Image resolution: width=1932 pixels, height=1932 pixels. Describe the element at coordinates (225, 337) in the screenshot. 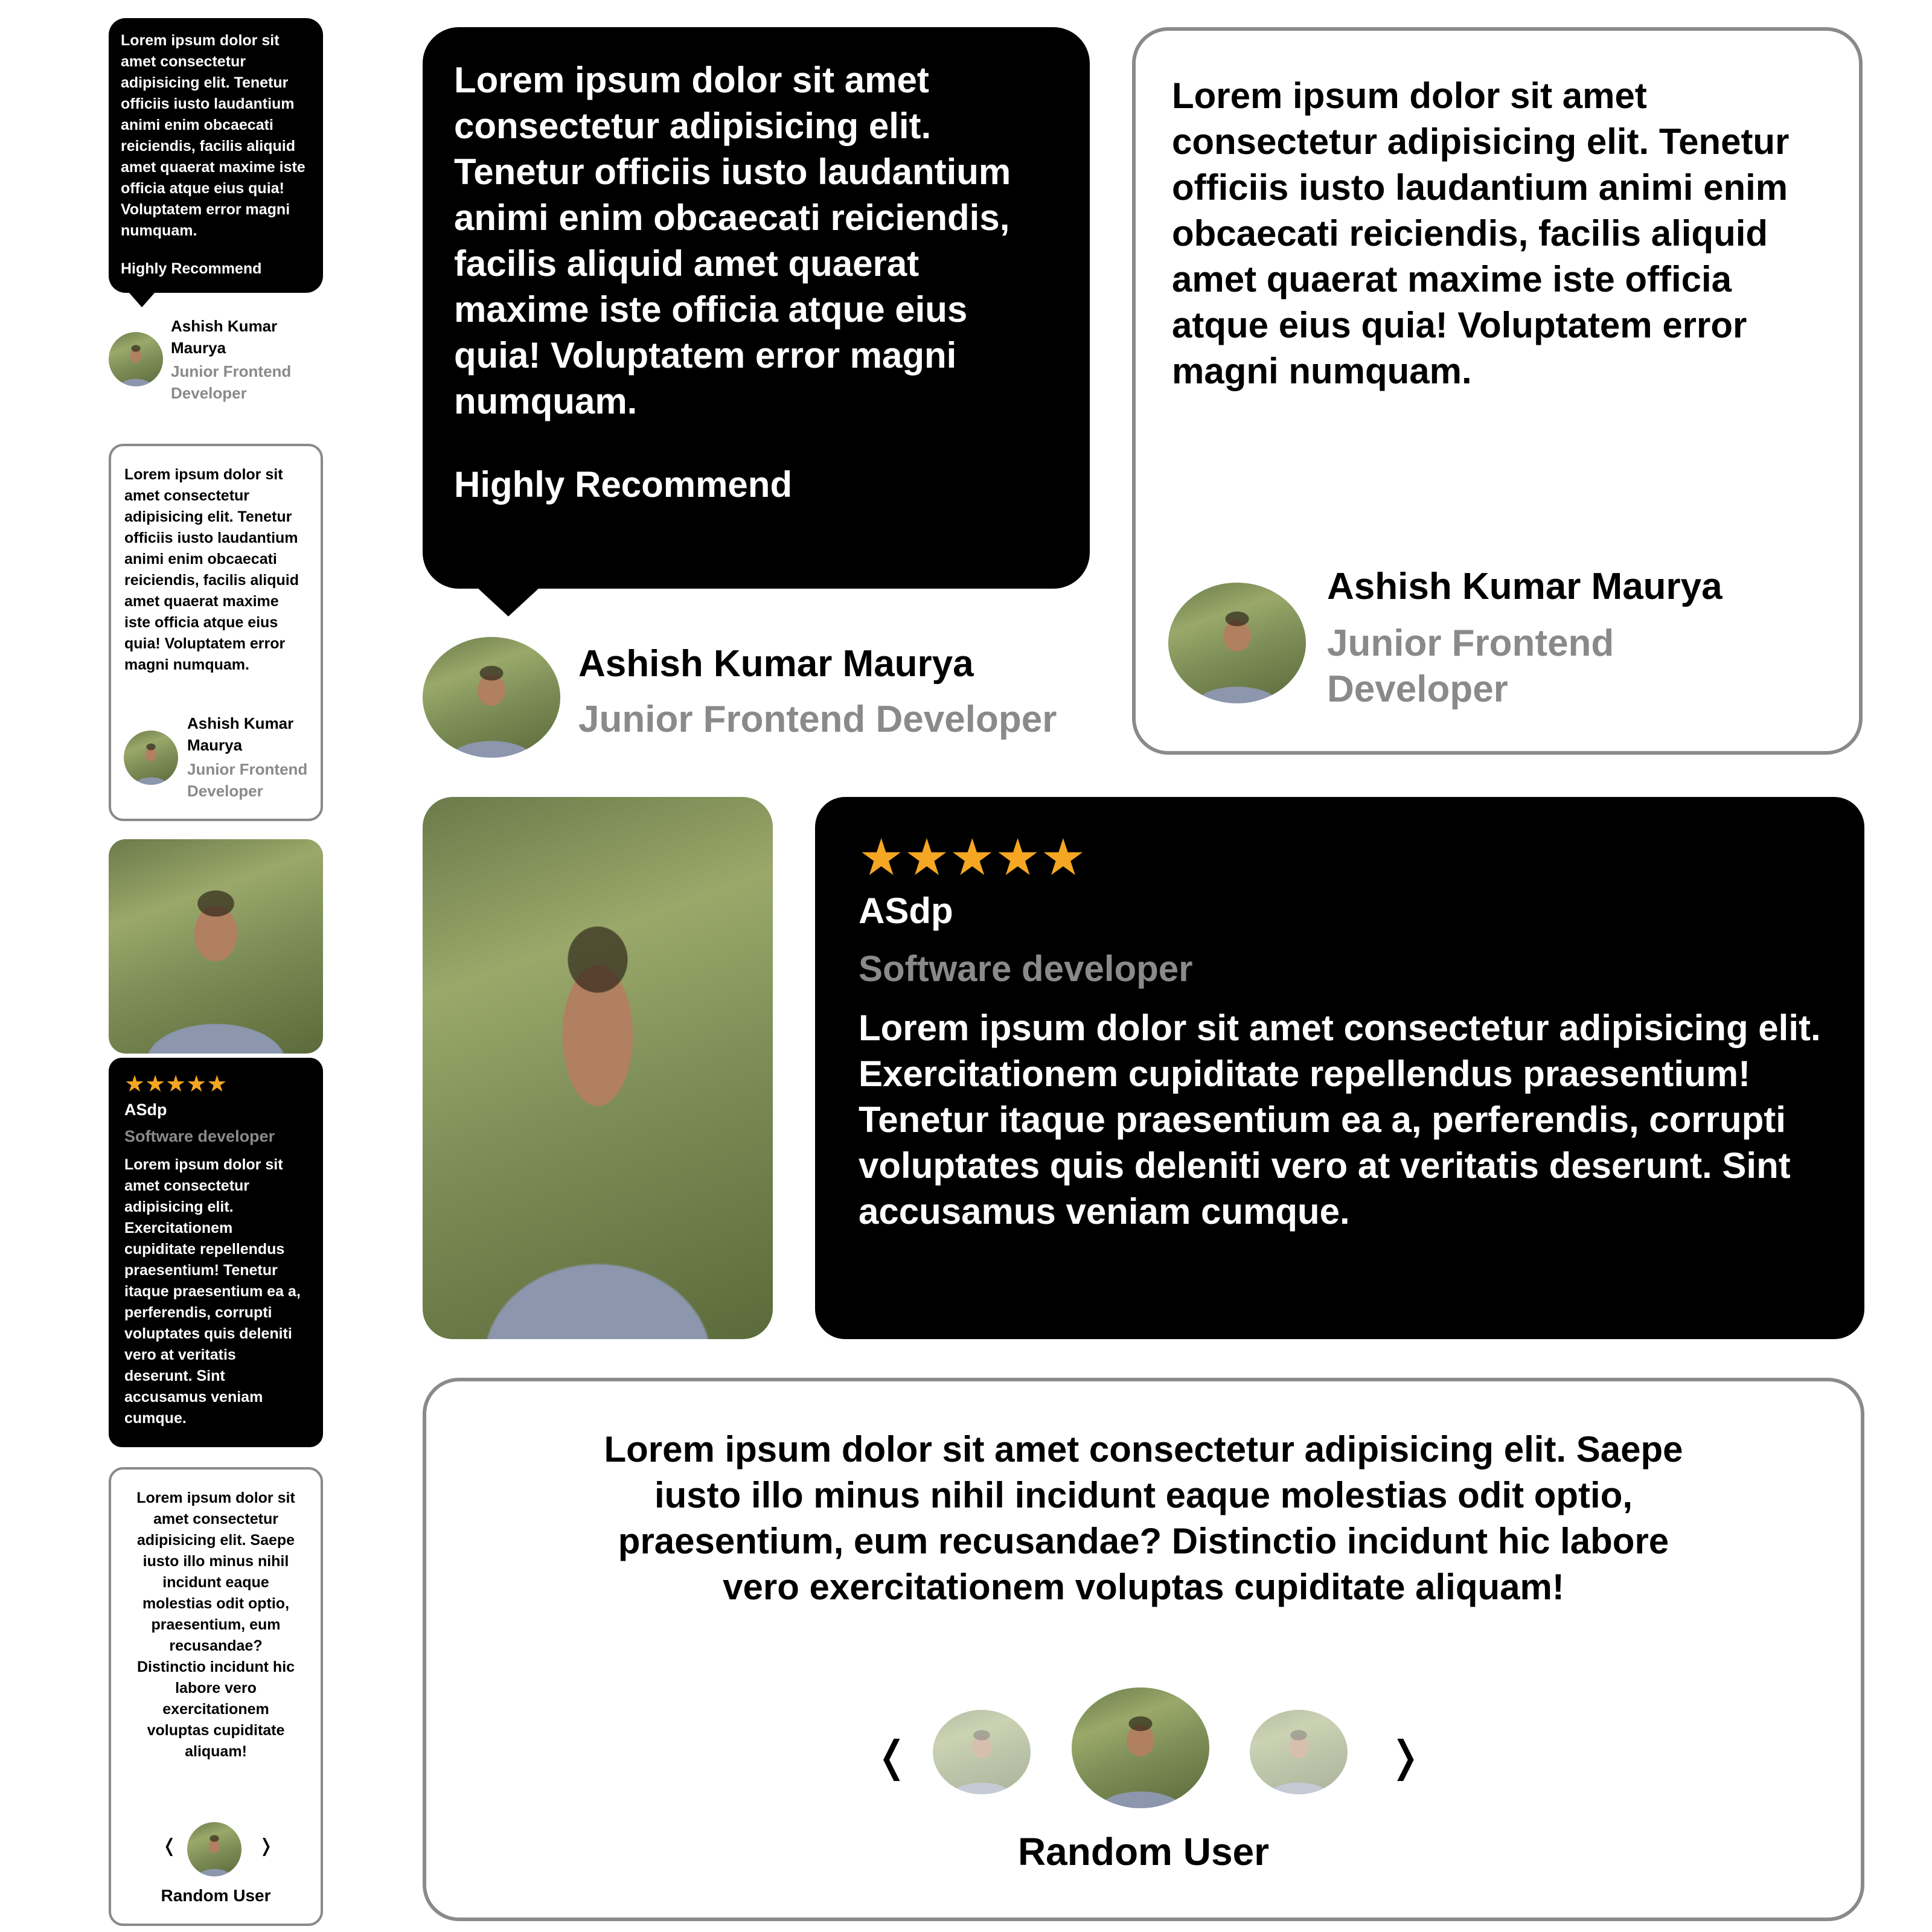

I see `small-bubble-name: Ashish Kumar Maurya` at that location.